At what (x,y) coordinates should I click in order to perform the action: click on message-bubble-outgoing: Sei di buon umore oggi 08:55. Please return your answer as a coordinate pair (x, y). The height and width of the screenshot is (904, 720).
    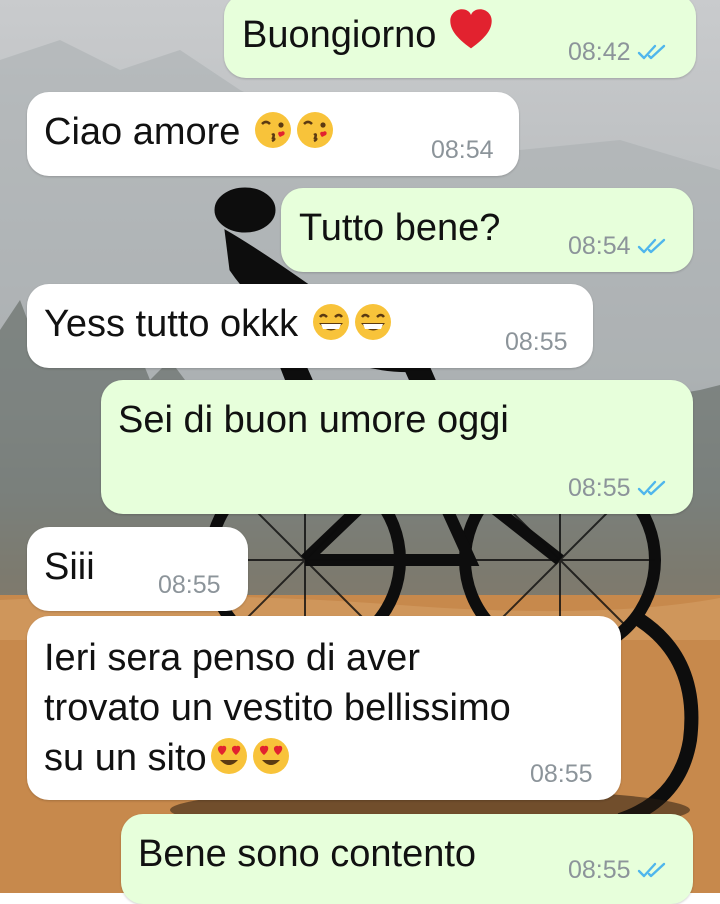
    Looking at the image, I should click on (397, 447).